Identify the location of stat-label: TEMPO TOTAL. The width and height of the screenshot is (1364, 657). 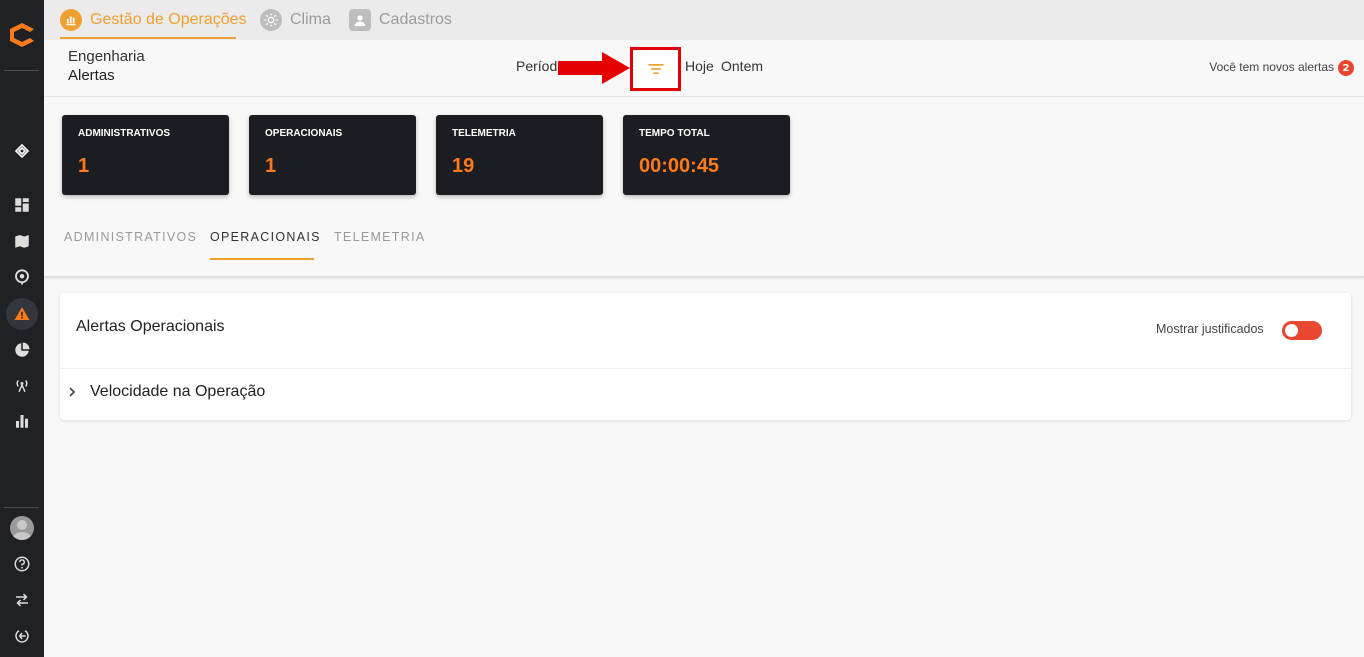
(674, 133).